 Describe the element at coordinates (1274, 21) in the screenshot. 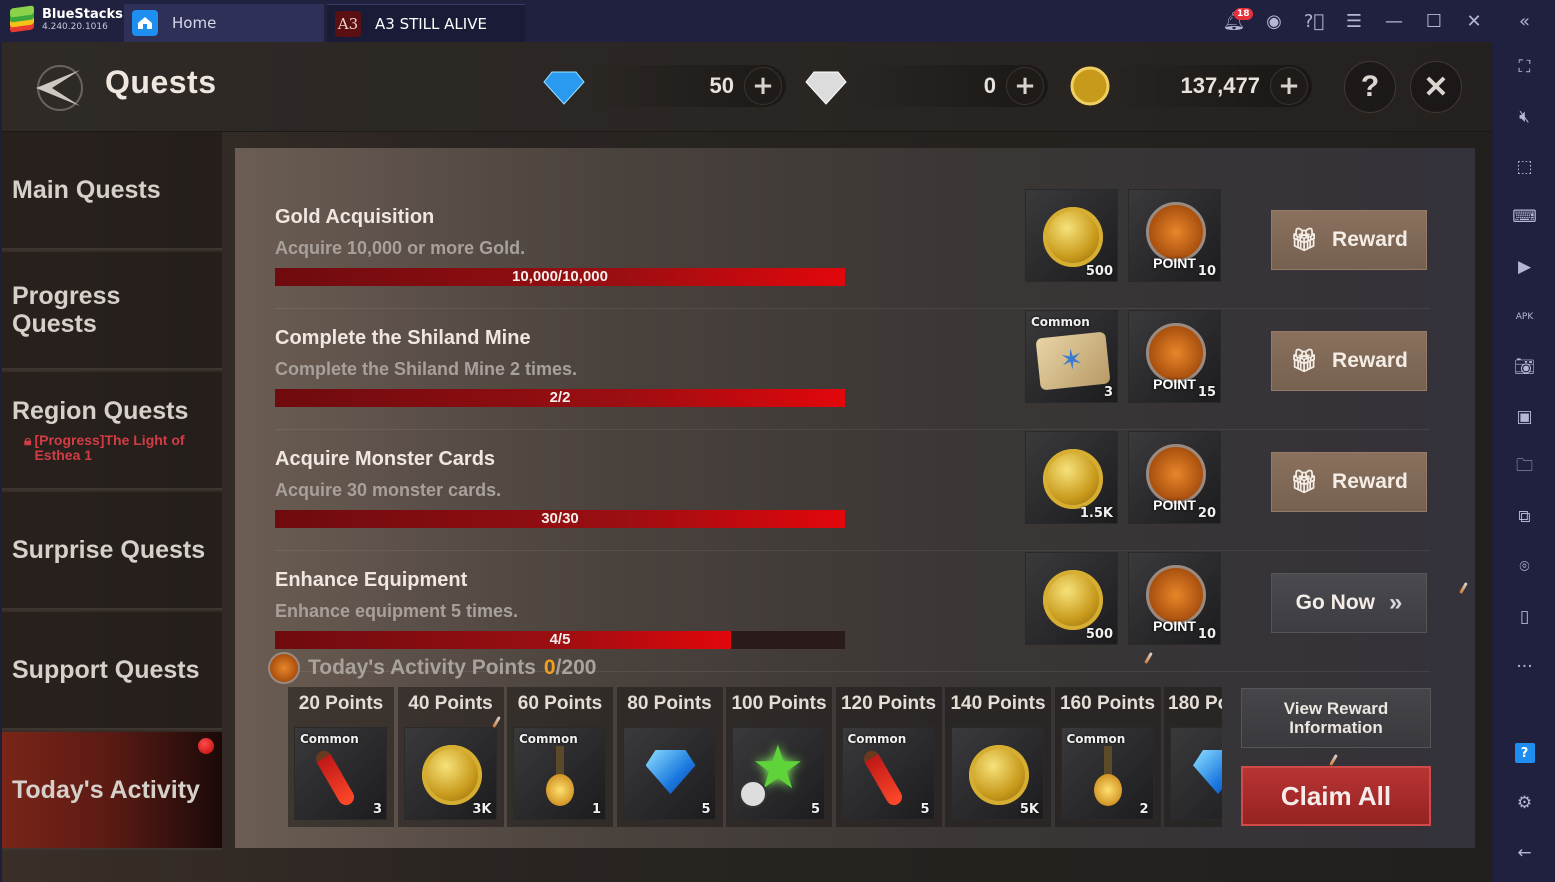

I see `account-icon: ◉` at that location.